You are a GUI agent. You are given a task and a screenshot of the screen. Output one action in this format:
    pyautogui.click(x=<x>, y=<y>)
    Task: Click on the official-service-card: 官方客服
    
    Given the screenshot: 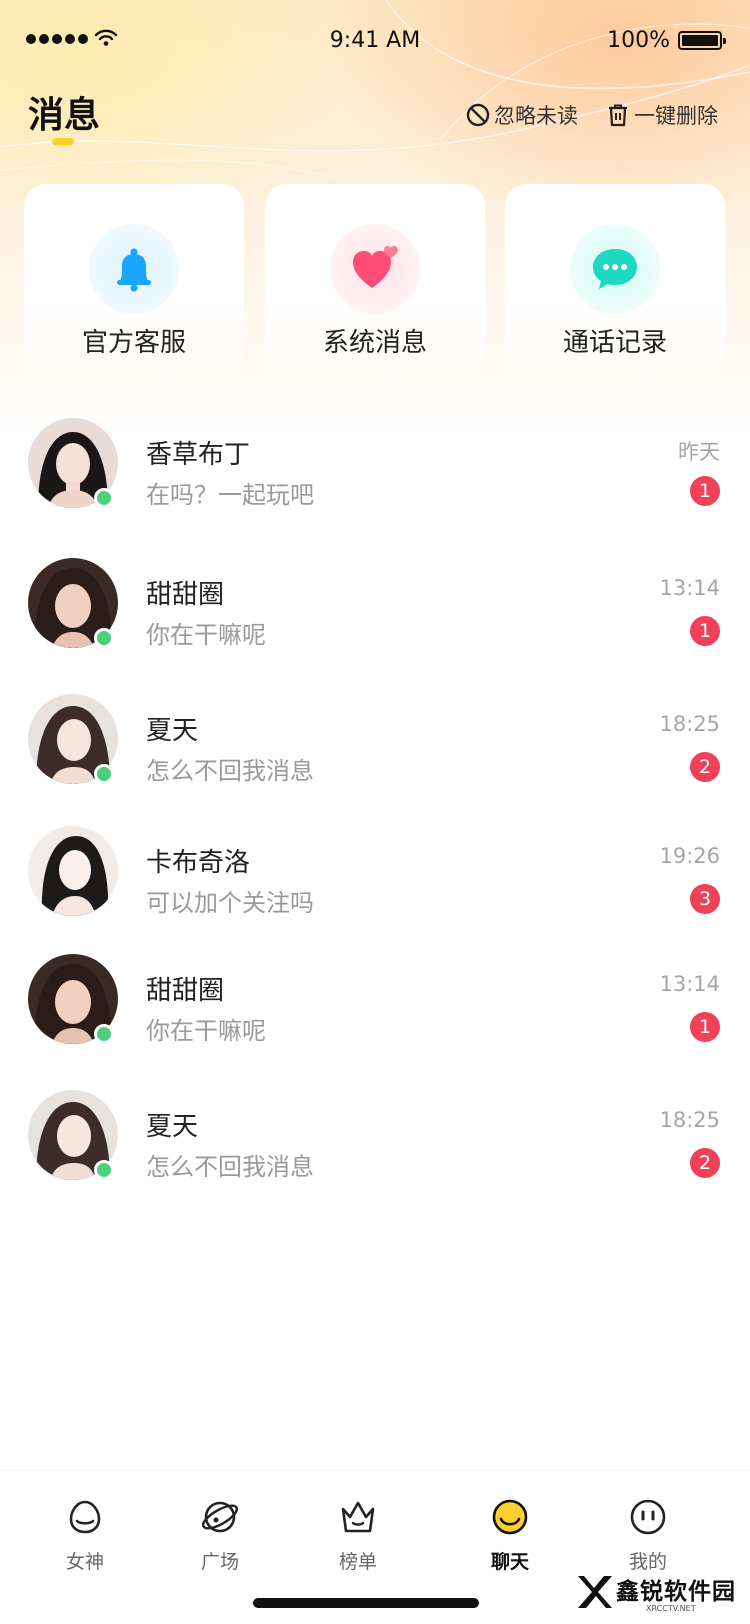 What is the action you would take?
    pyautogui.click(x=134, y=284)
    